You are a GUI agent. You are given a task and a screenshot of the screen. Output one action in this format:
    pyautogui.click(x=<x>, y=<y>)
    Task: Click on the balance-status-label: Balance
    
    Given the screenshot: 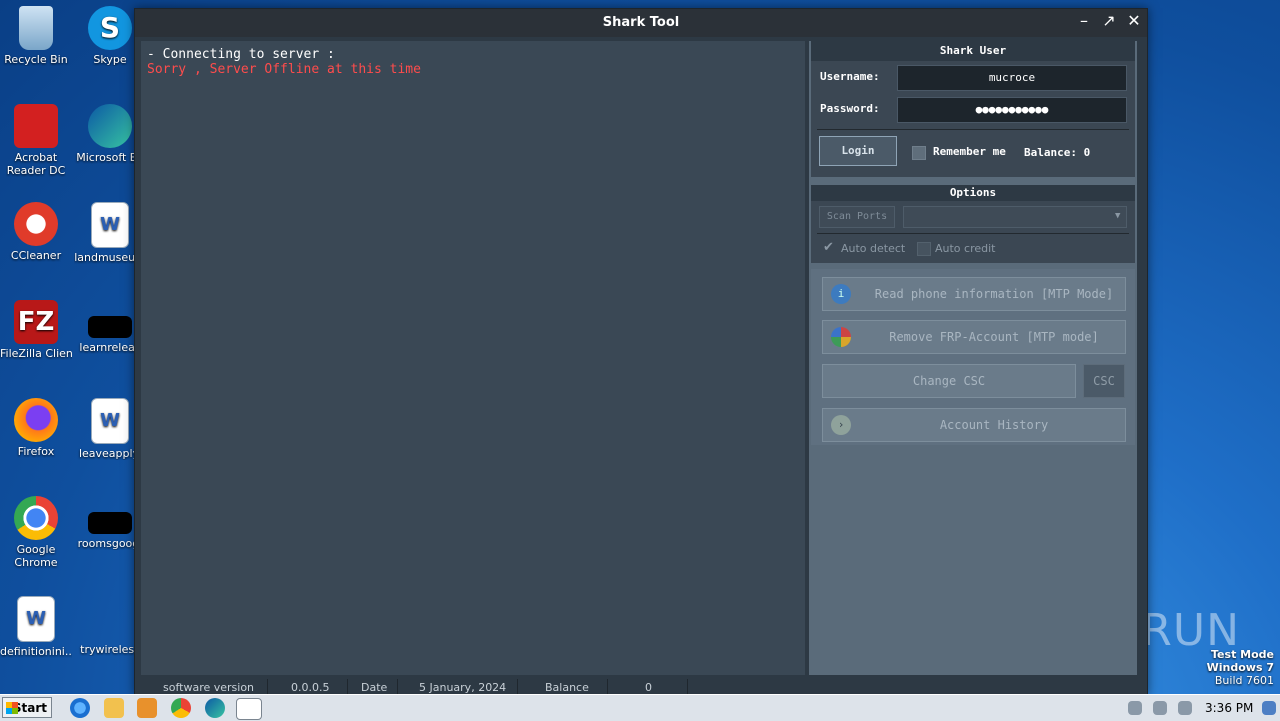 What is the action you would take?
    pyautogui.click(x=567, y=687)
    